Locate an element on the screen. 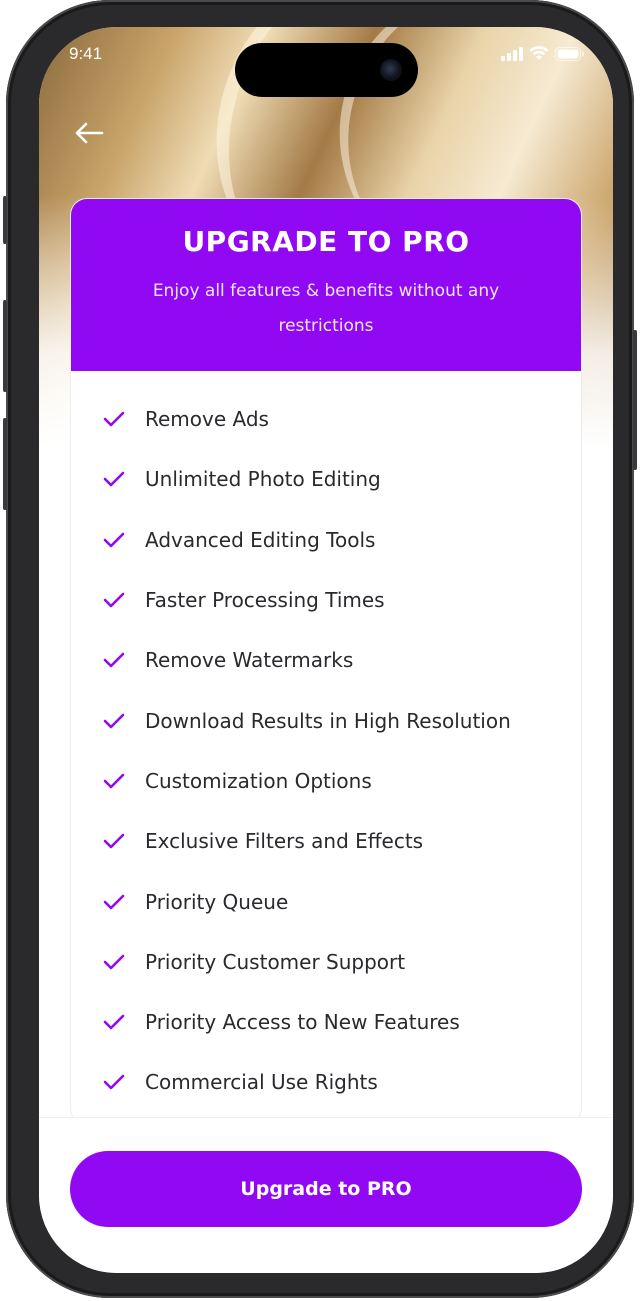  feature-label: Download Results in High Resolution is located at coordinates (328, 720).